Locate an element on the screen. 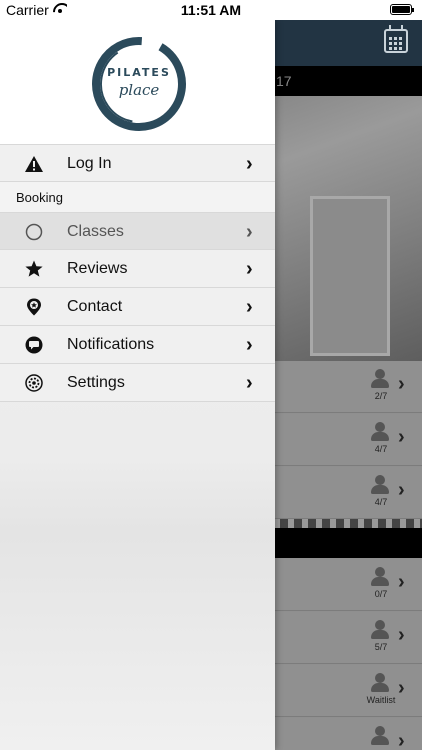 The height and width of the screenshot is (750, 422). menu-item-label: Reviews is located at coordinates (97, 268).